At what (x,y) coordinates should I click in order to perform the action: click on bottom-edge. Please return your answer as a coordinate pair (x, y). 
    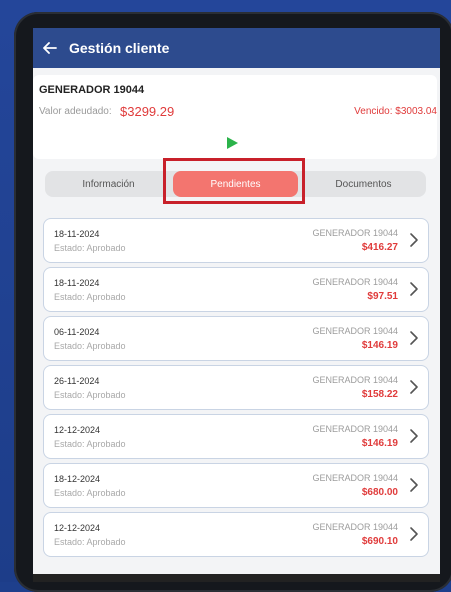
    Looking at the image, I should click on (236, 578).